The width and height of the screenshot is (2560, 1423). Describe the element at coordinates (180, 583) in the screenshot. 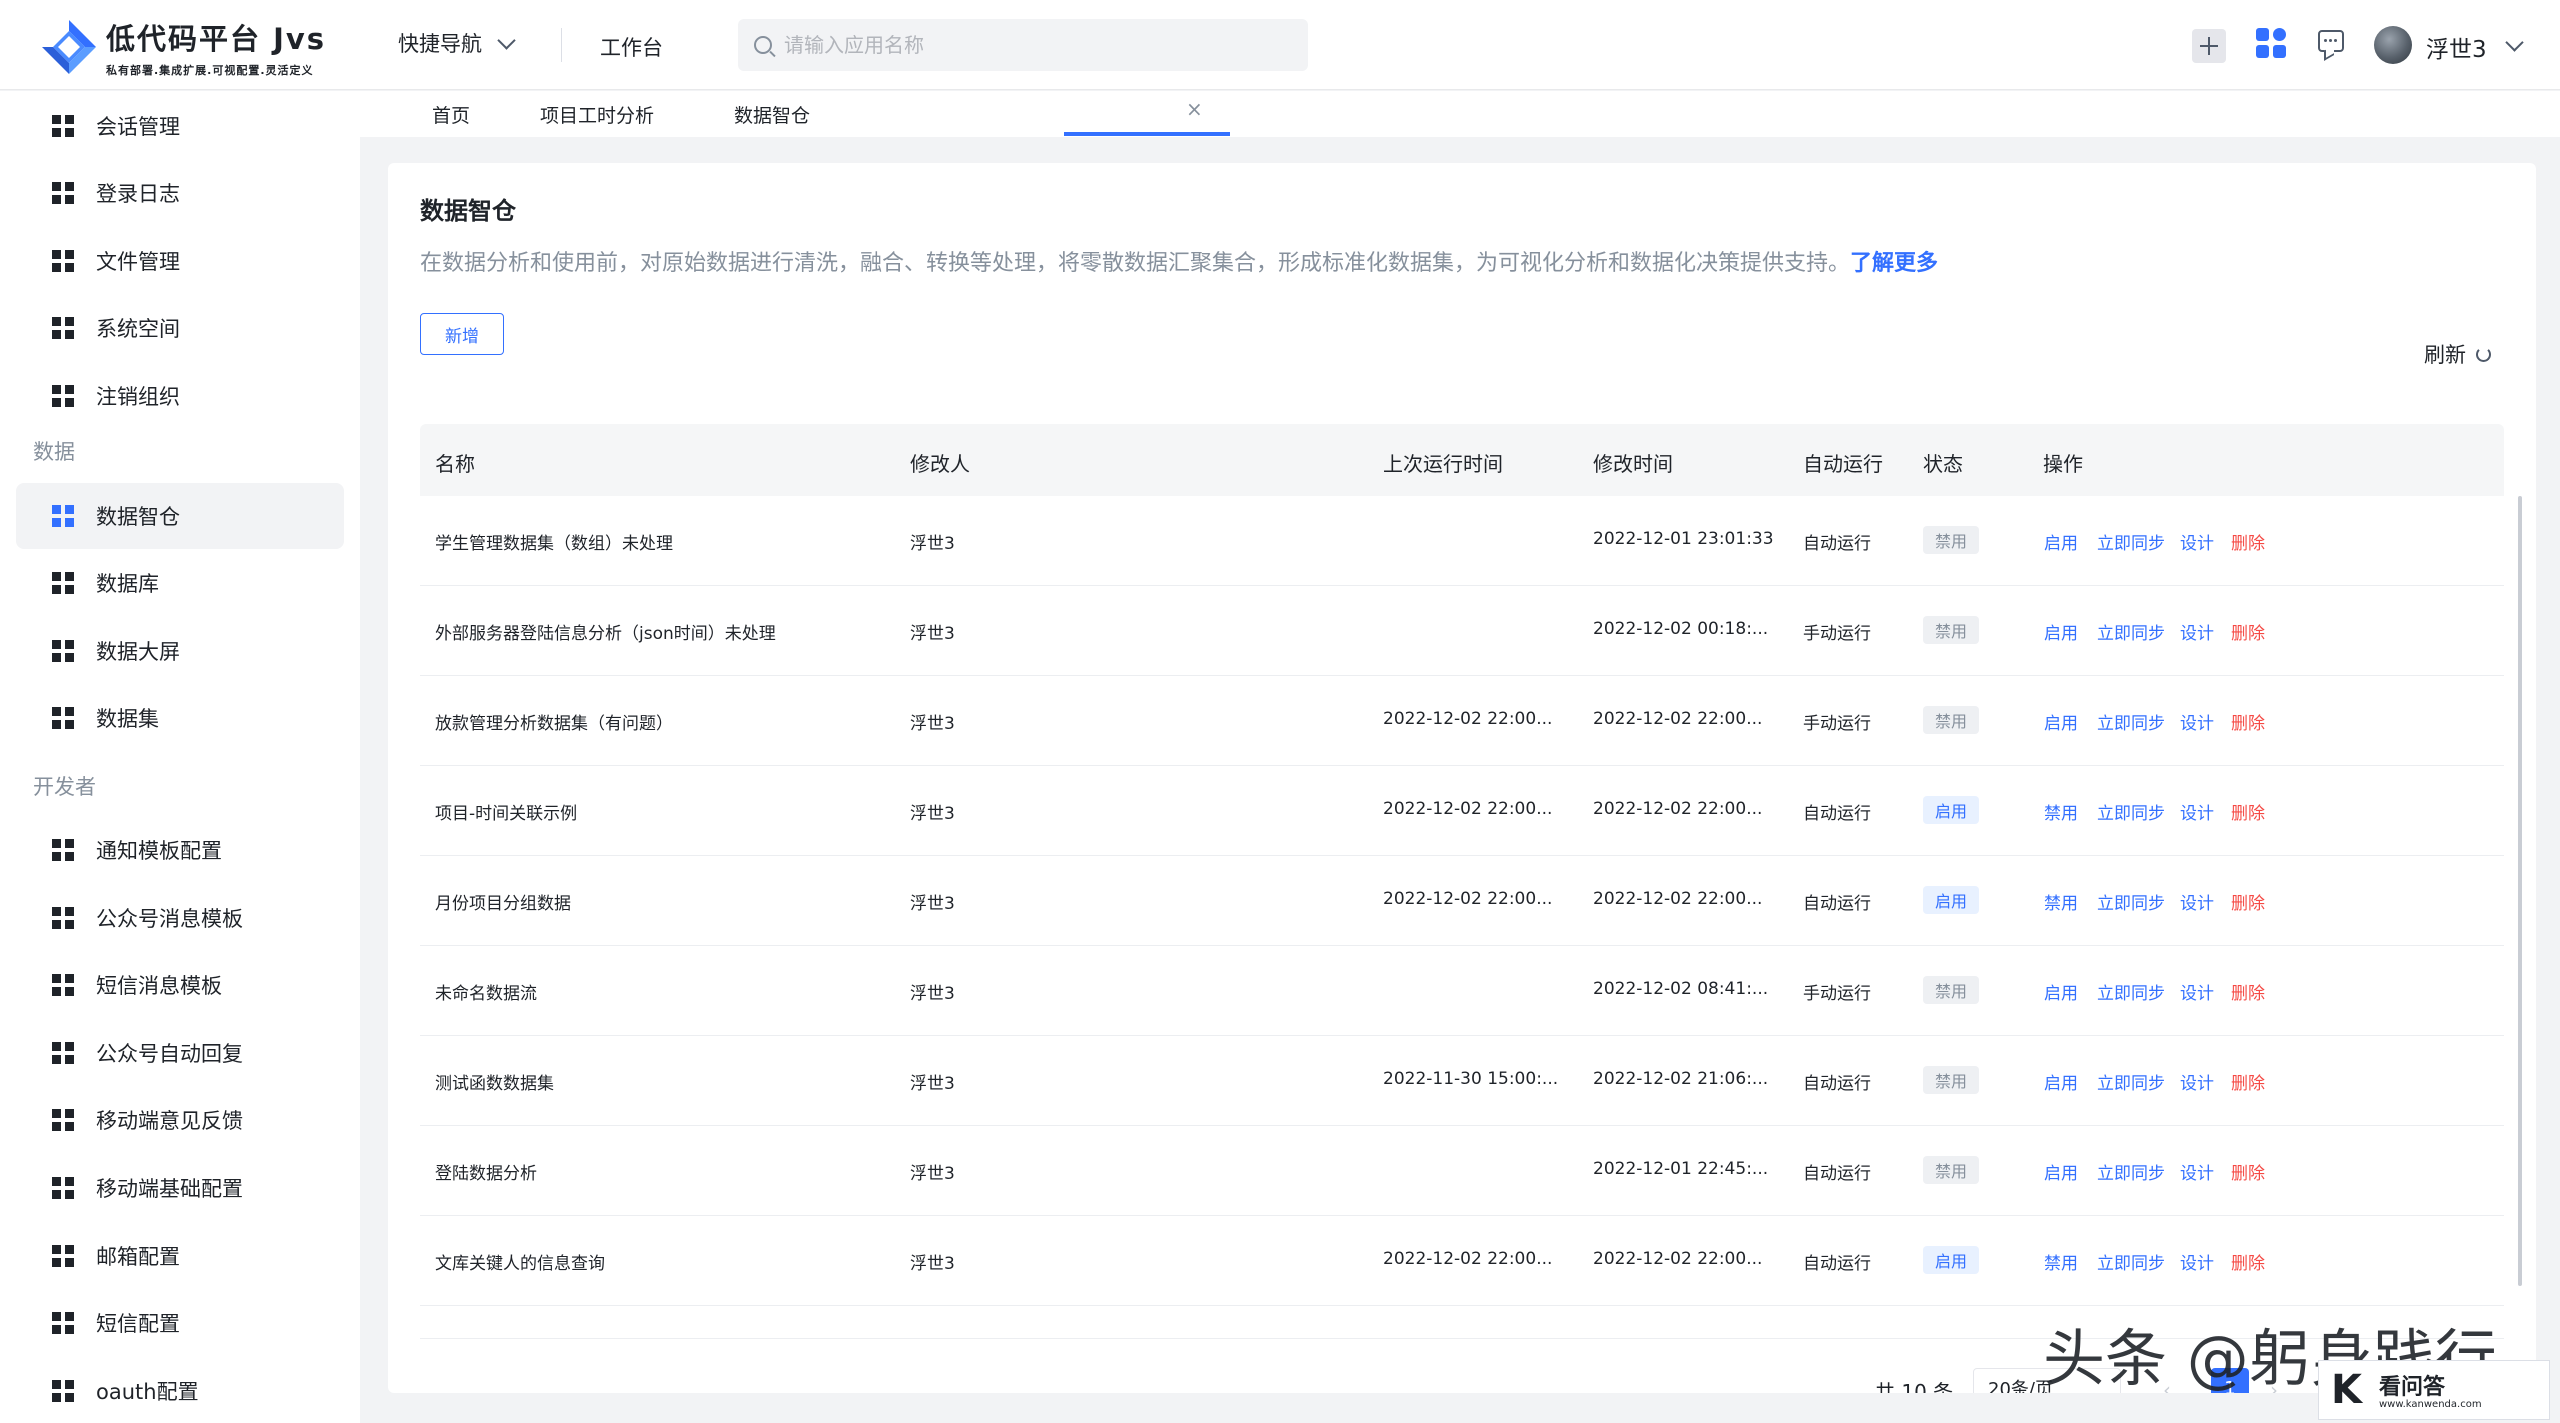

I see `sidebar-item-database: 数据库` at that location.